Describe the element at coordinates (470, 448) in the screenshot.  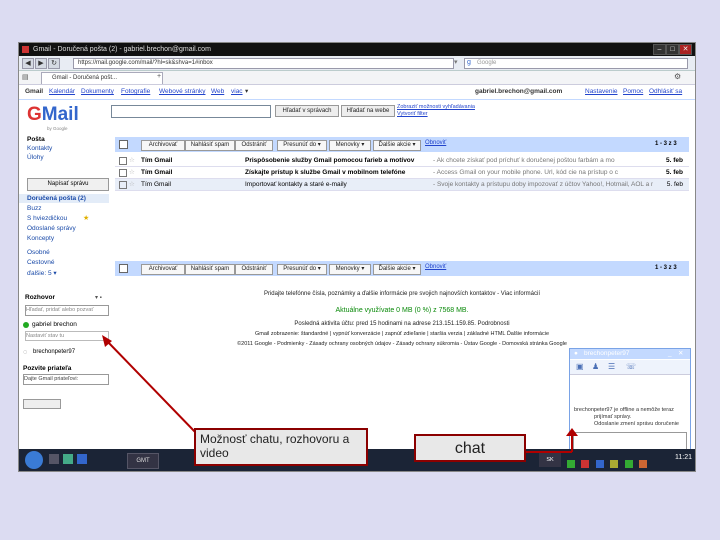
I see `annotation-chat: chat` at that location.